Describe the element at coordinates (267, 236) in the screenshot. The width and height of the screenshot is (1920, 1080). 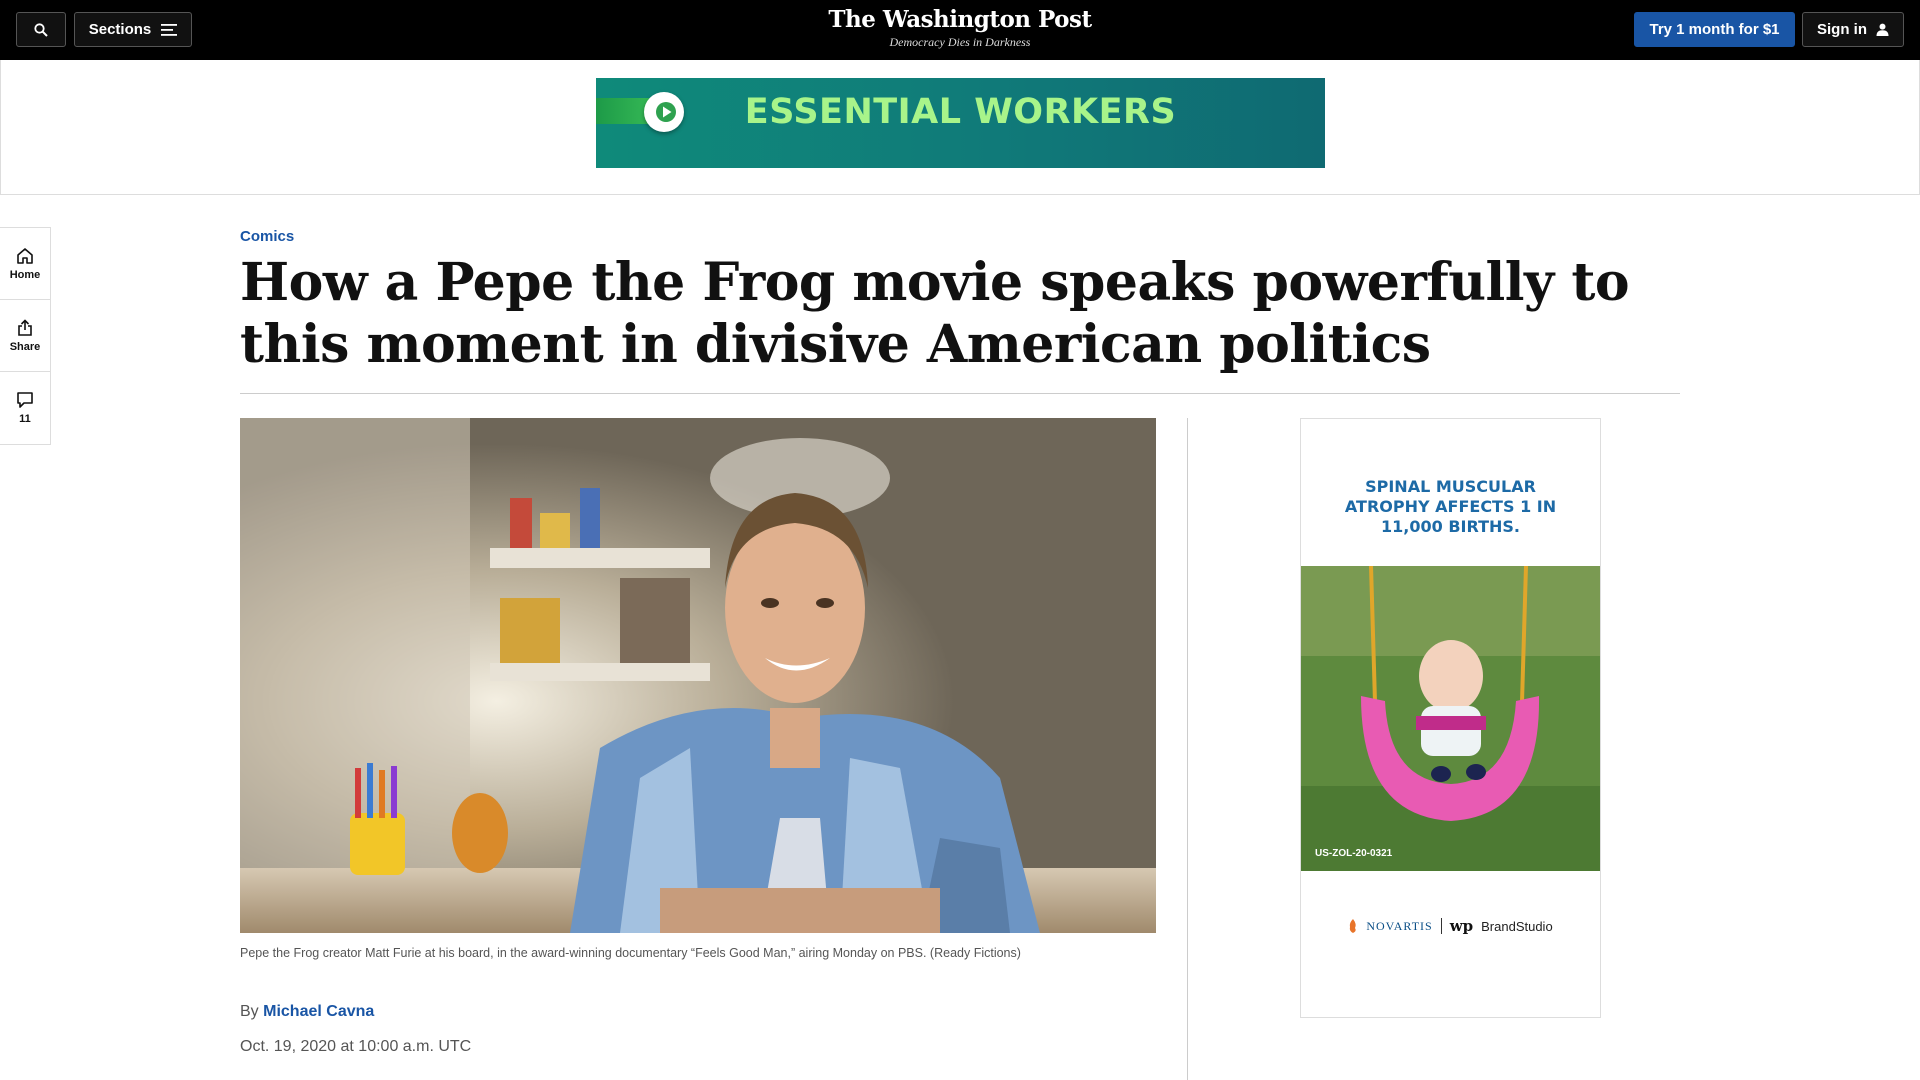
I see `article-kicker: Comics` at that location.